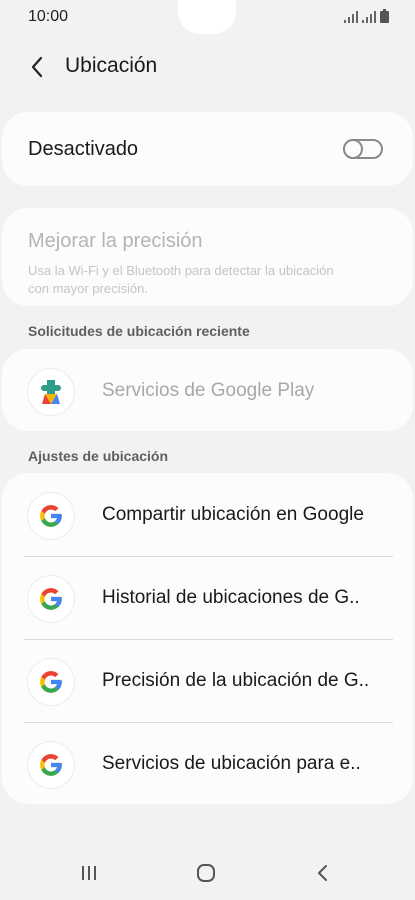 Image resolution: width=415 pixels, height=900 pixels. I want to click on google-play-services-icon, so click(51, 392).